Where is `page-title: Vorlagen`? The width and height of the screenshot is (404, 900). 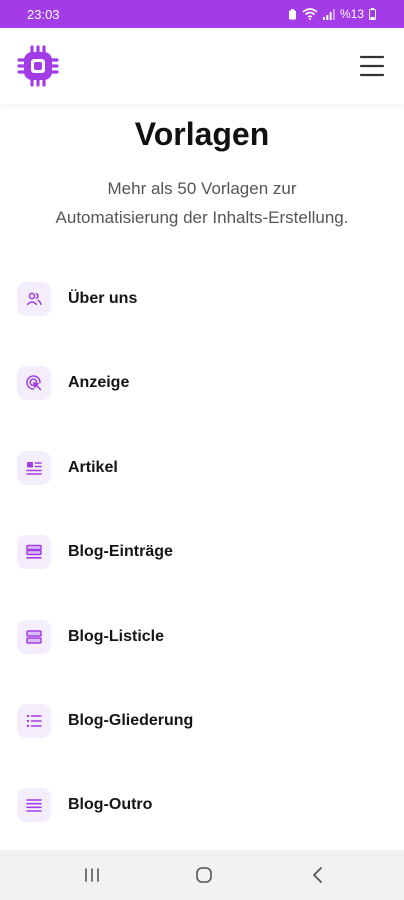 page-title: Vorlagen is located at coordinates (202, 134).